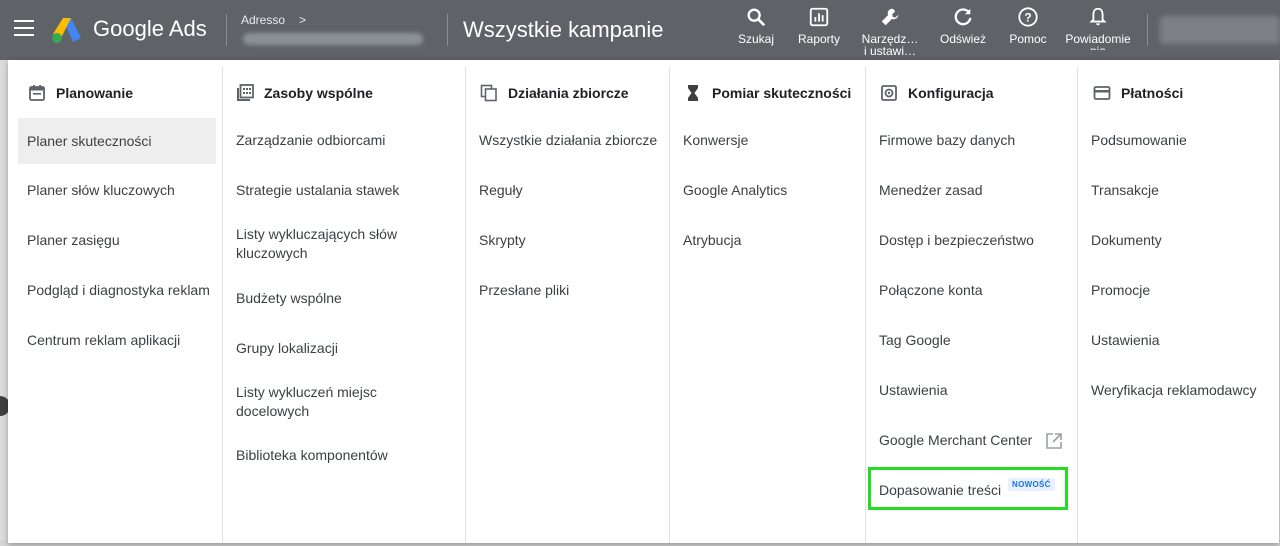 The image size is (1280, 546). Describe the element at coordinates (1054, 441) in the screenshot. I see `open-in-new-icon` at that location.